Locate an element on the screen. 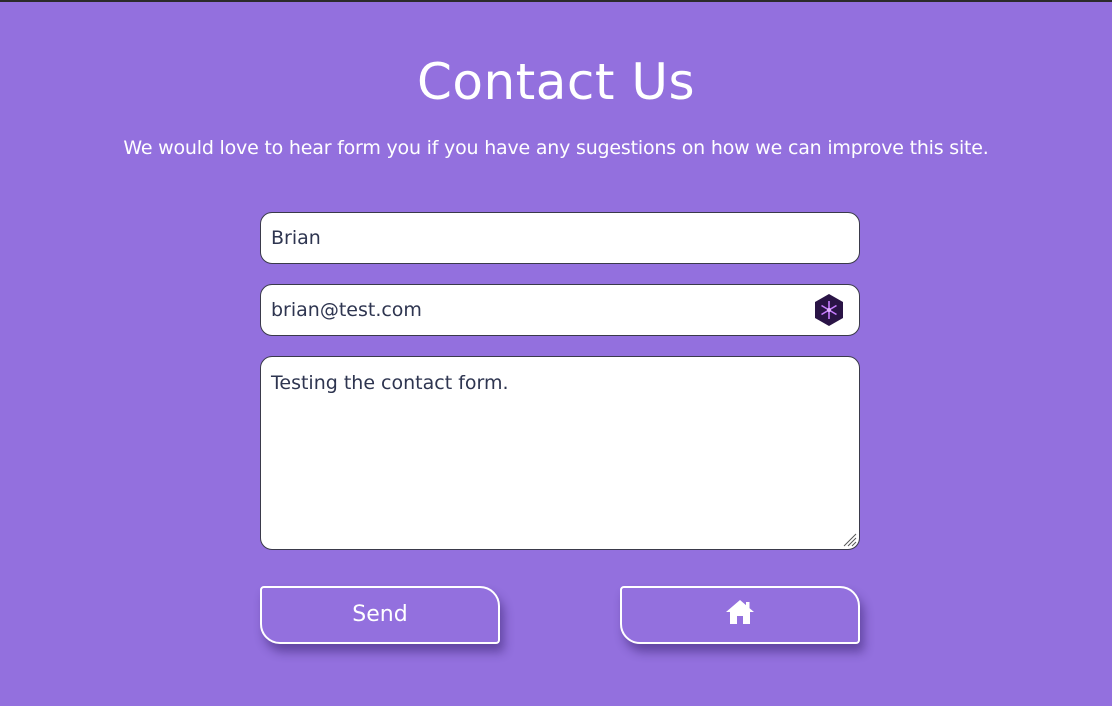 This screenshot has height=706, width=1112. name-field is located at coordinates (560, 238).